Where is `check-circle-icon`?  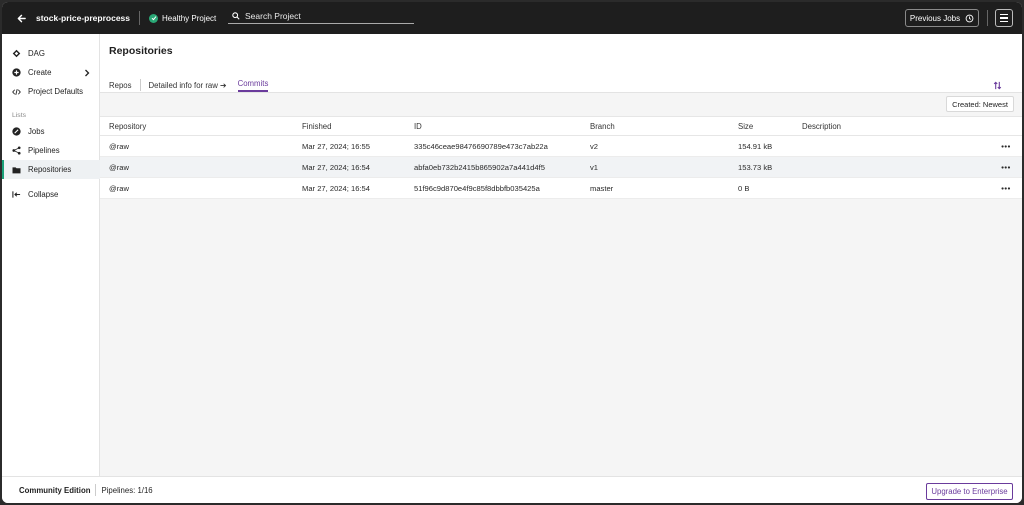
check-circle-icon is located at coordinates (154, 18).